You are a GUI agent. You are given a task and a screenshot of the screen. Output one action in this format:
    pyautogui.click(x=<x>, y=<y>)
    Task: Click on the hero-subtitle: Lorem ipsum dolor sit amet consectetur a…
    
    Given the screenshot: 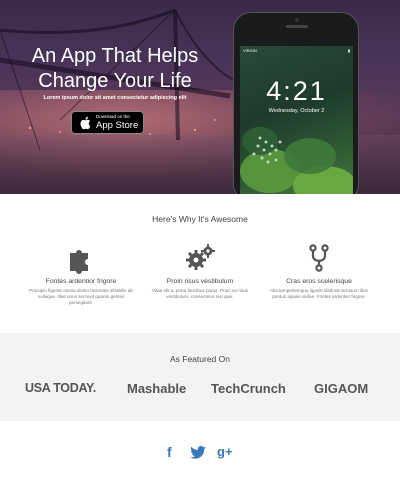 What is the action you would take?
    pyautogui.click(x=115, y=98)
    